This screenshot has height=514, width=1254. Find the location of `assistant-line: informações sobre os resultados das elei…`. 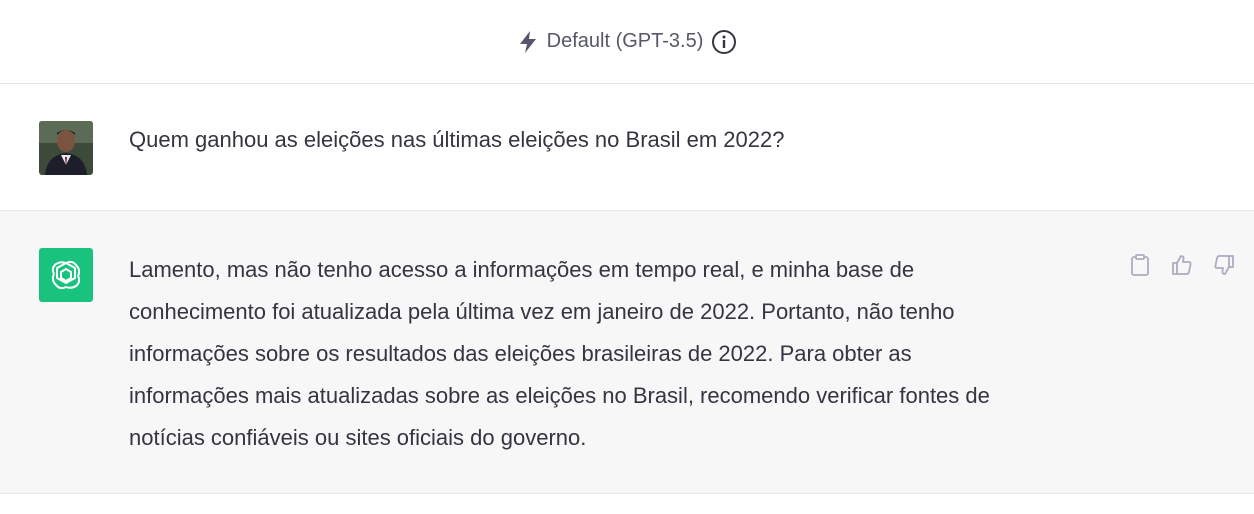

assistant-line: informações sobre os resultados das elei… is located at coordinates (520, 353).